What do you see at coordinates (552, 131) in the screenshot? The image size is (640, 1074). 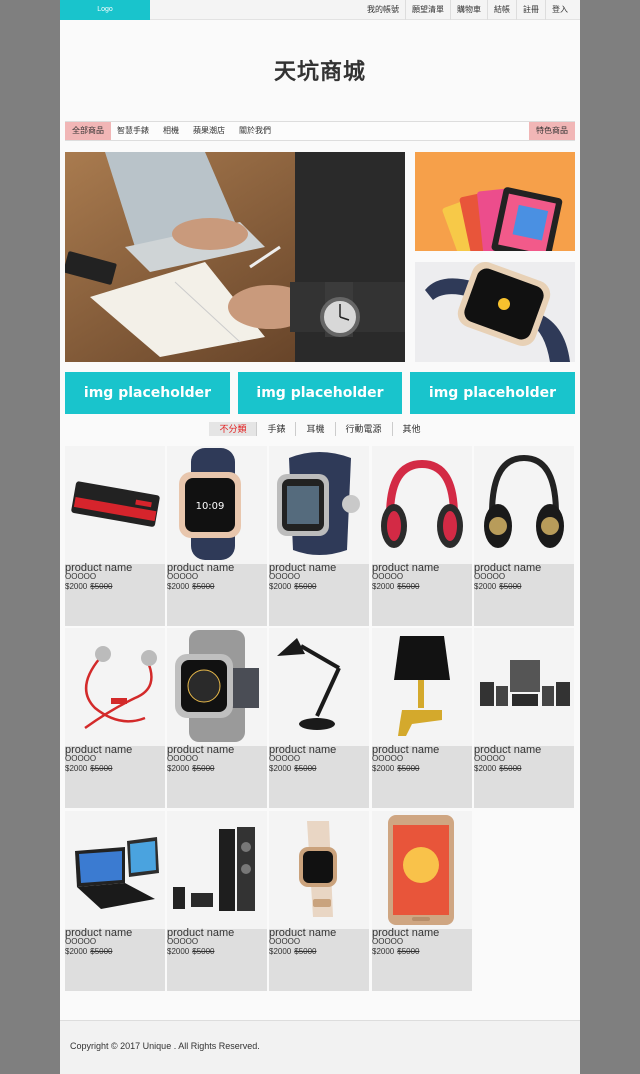 I see `cat-featured: 特色商品` at bounding box center [552, 131].